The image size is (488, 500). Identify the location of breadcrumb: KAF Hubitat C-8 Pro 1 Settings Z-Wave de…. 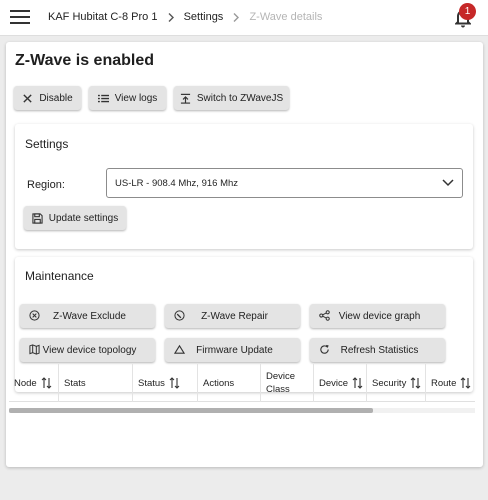
(185, 17).